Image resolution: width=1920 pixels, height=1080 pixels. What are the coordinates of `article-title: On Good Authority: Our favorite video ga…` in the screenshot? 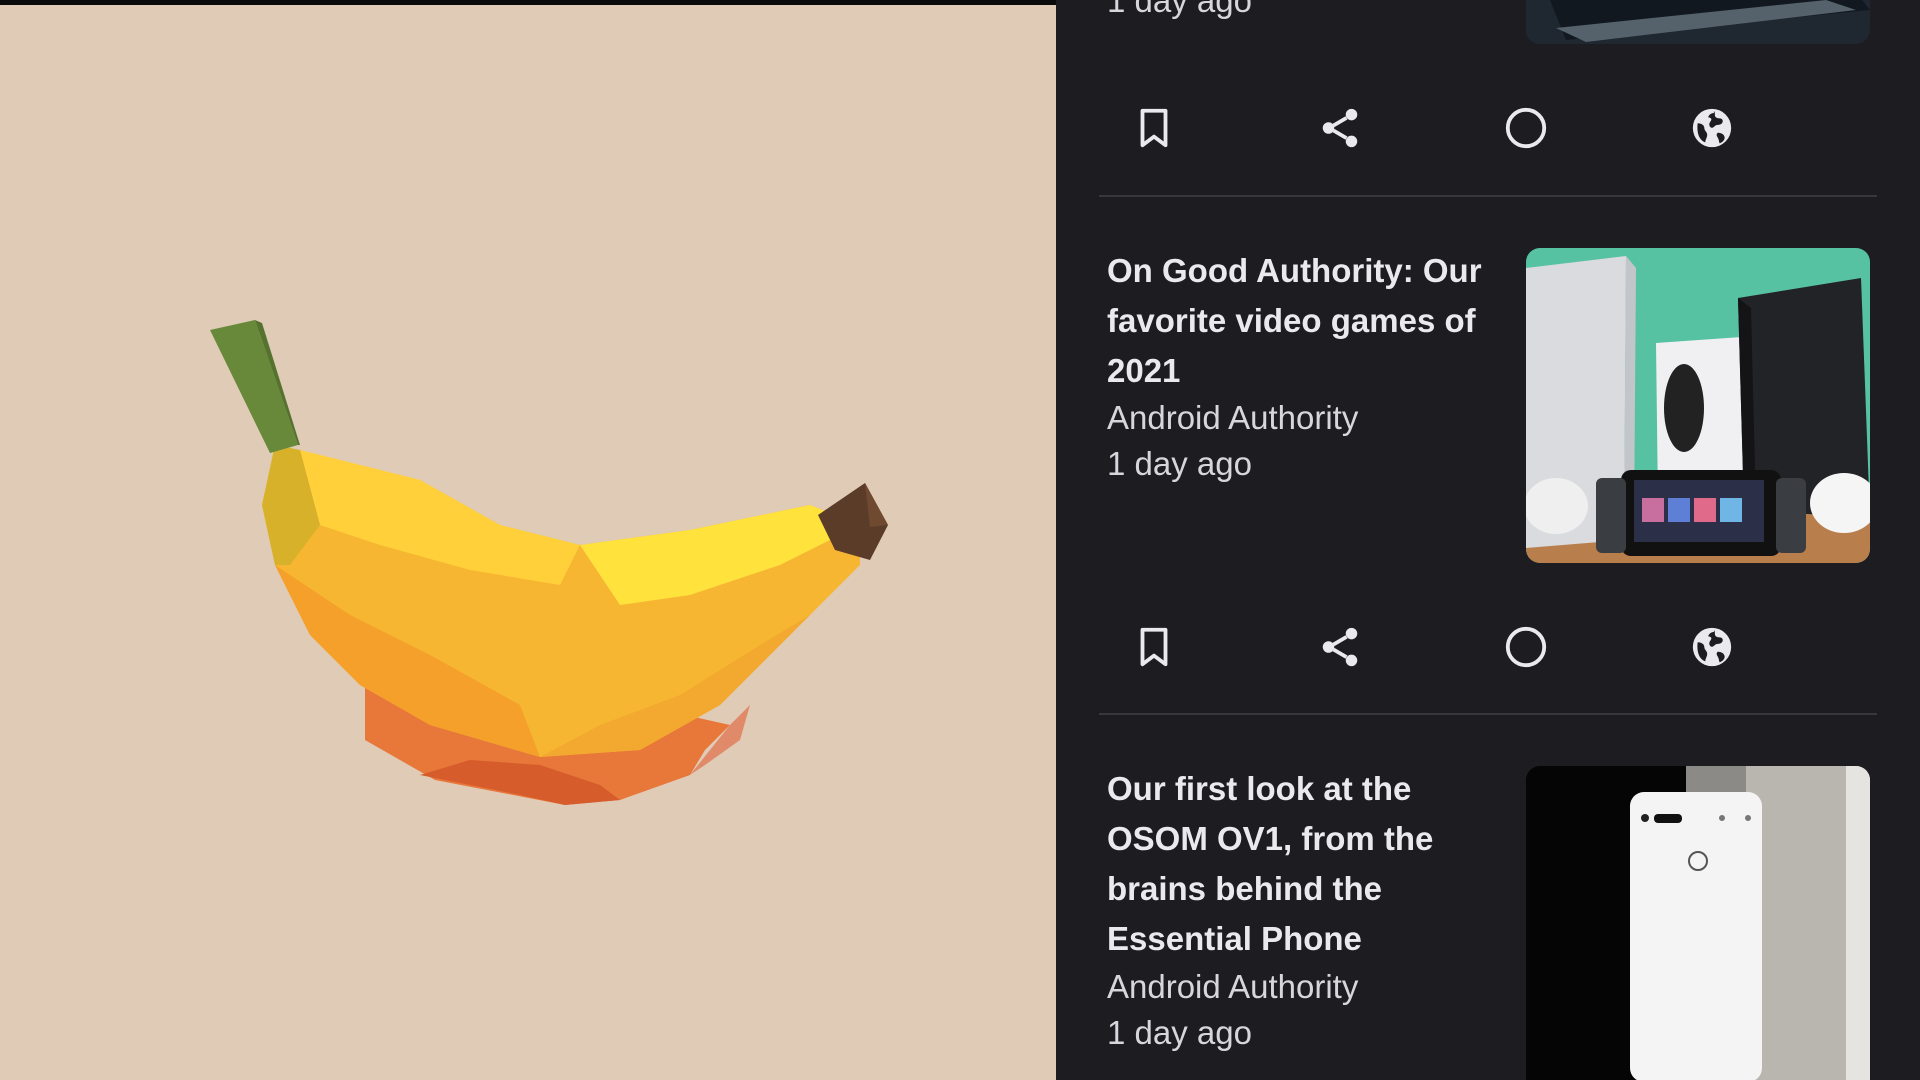 It's located at (1307, 321).